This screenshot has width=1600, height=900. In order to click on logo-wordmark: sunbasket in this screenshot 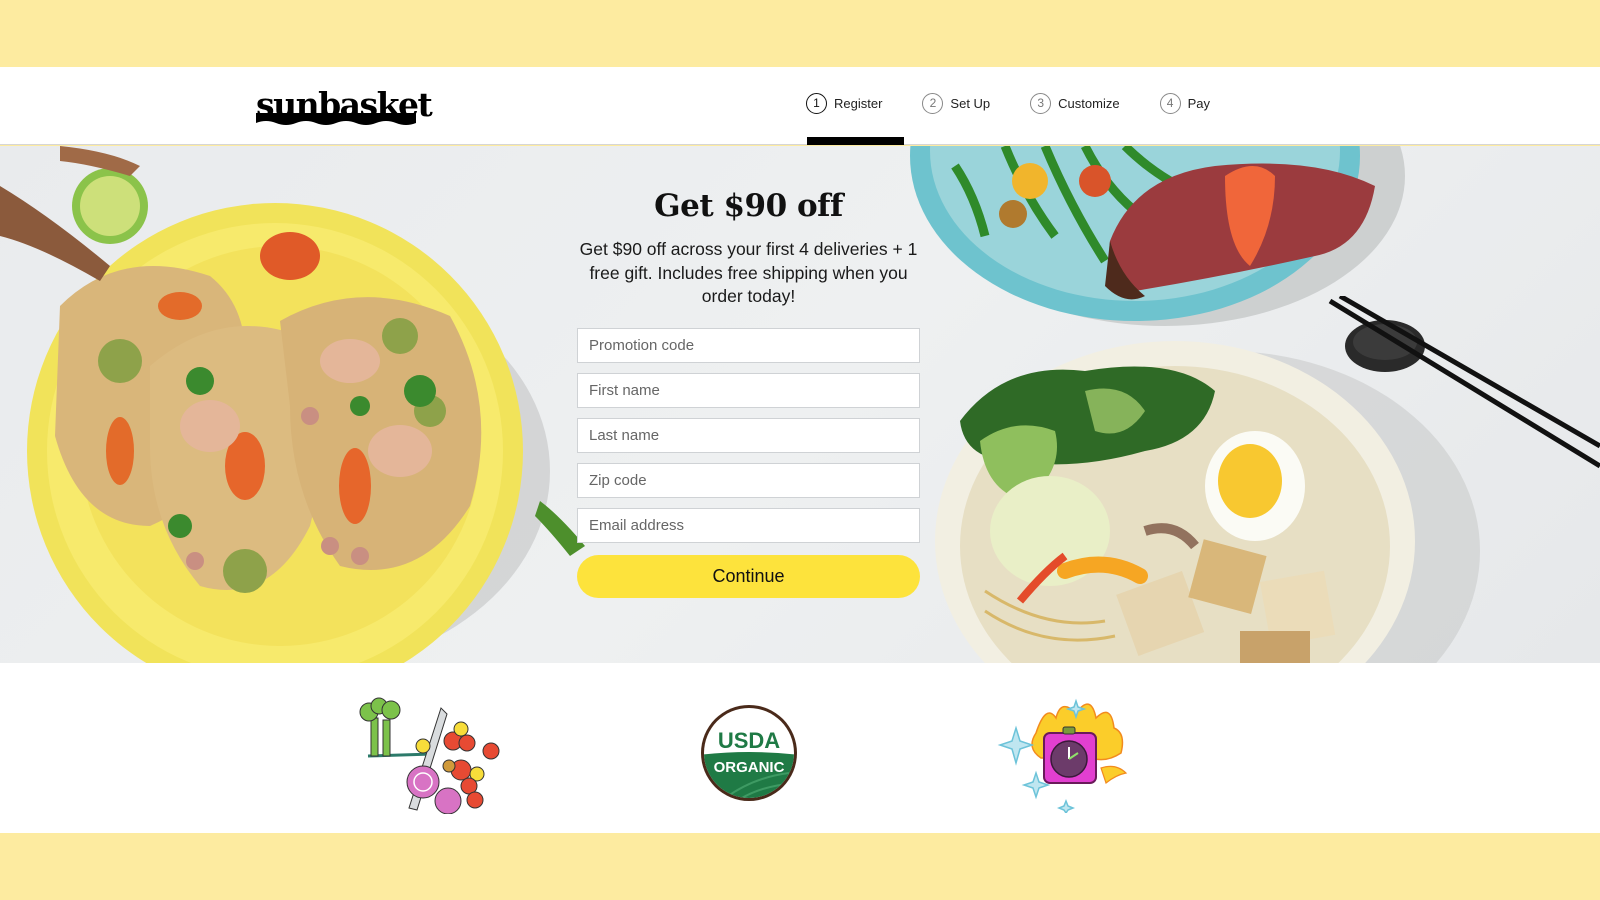, I will do `click(344, 104)`.